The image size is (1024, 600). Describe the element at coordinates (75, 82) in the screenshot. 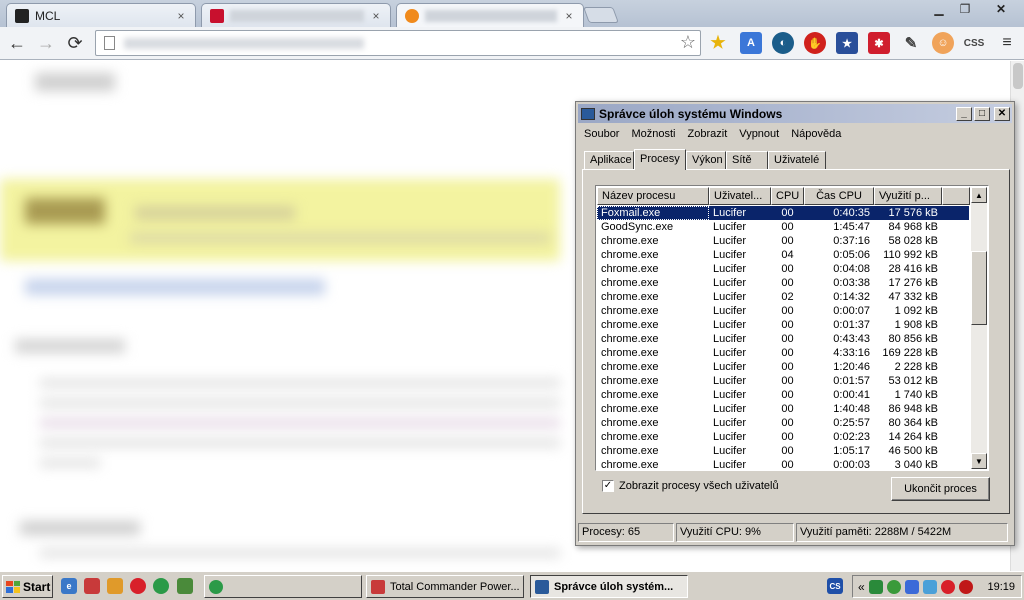

I see `blurred-header` at that location.